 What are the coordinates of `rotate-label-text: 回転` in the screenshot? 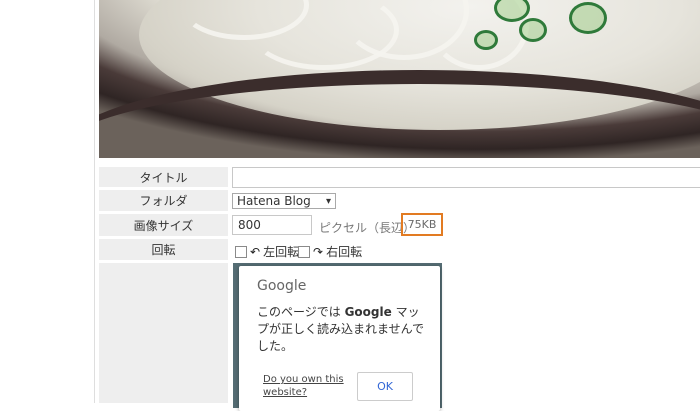 It's located at (163, 250).